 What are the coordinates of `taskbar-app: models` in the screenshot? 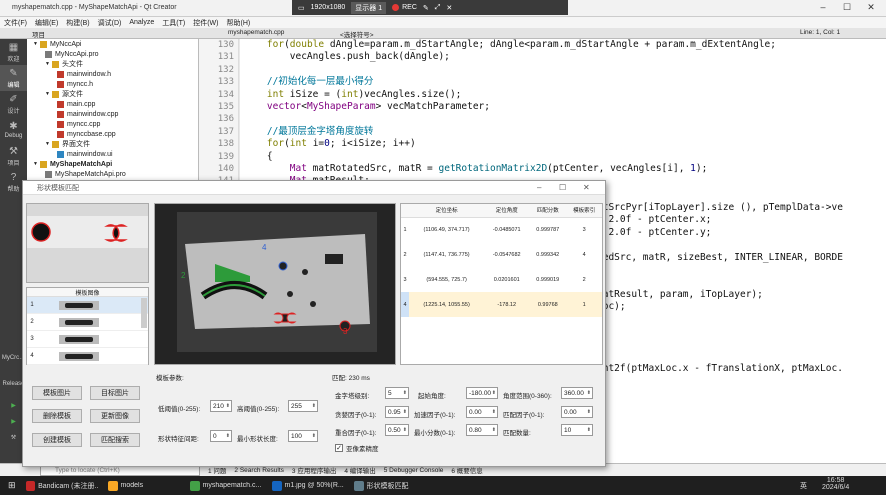 It's located at (143, 485).